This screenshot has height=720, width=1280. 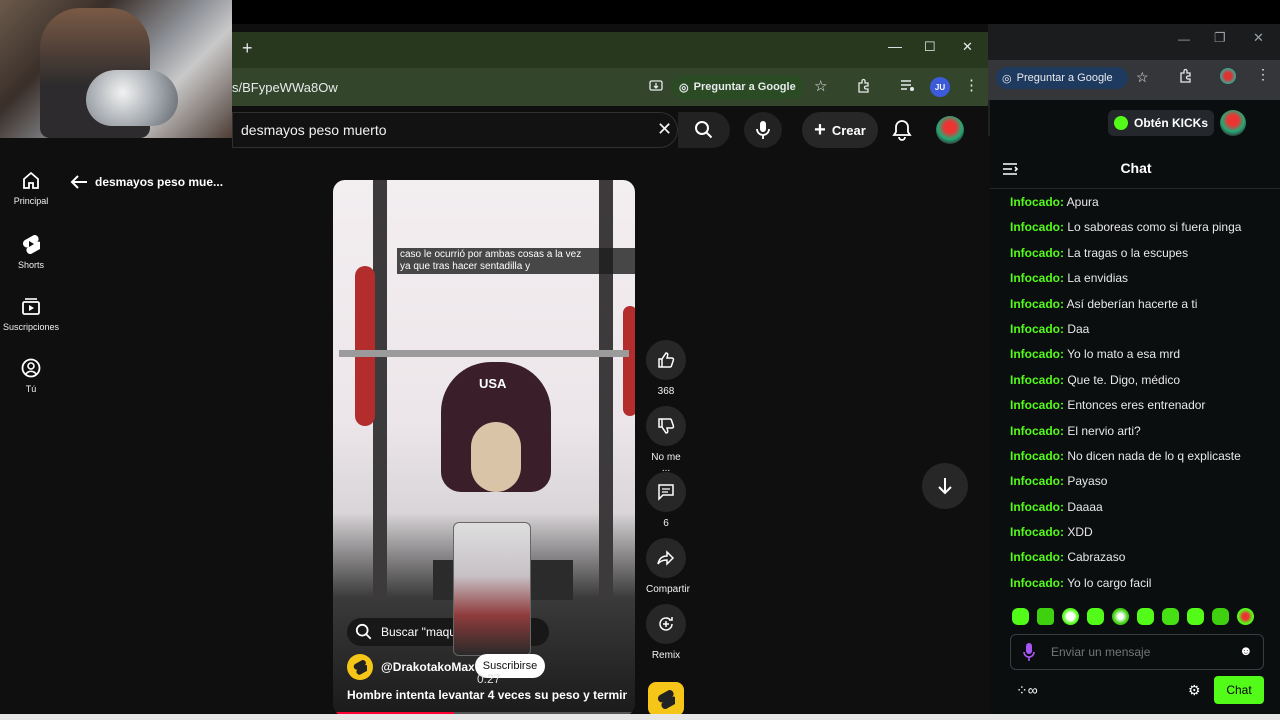 What do you see at coordinates (763, 130) in the screenshot?
I see `voice-search-button` at bounding box center [763, 130].